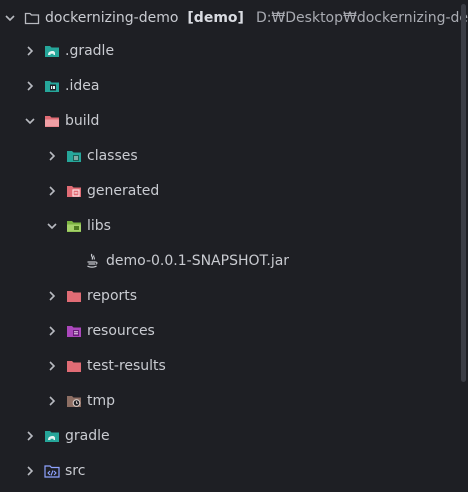 The height and width of the screenshot is (492, 468). Describe the element at coordinates (234, 225) in the screenshot. I see `tree-row-libs: libs` at that location.